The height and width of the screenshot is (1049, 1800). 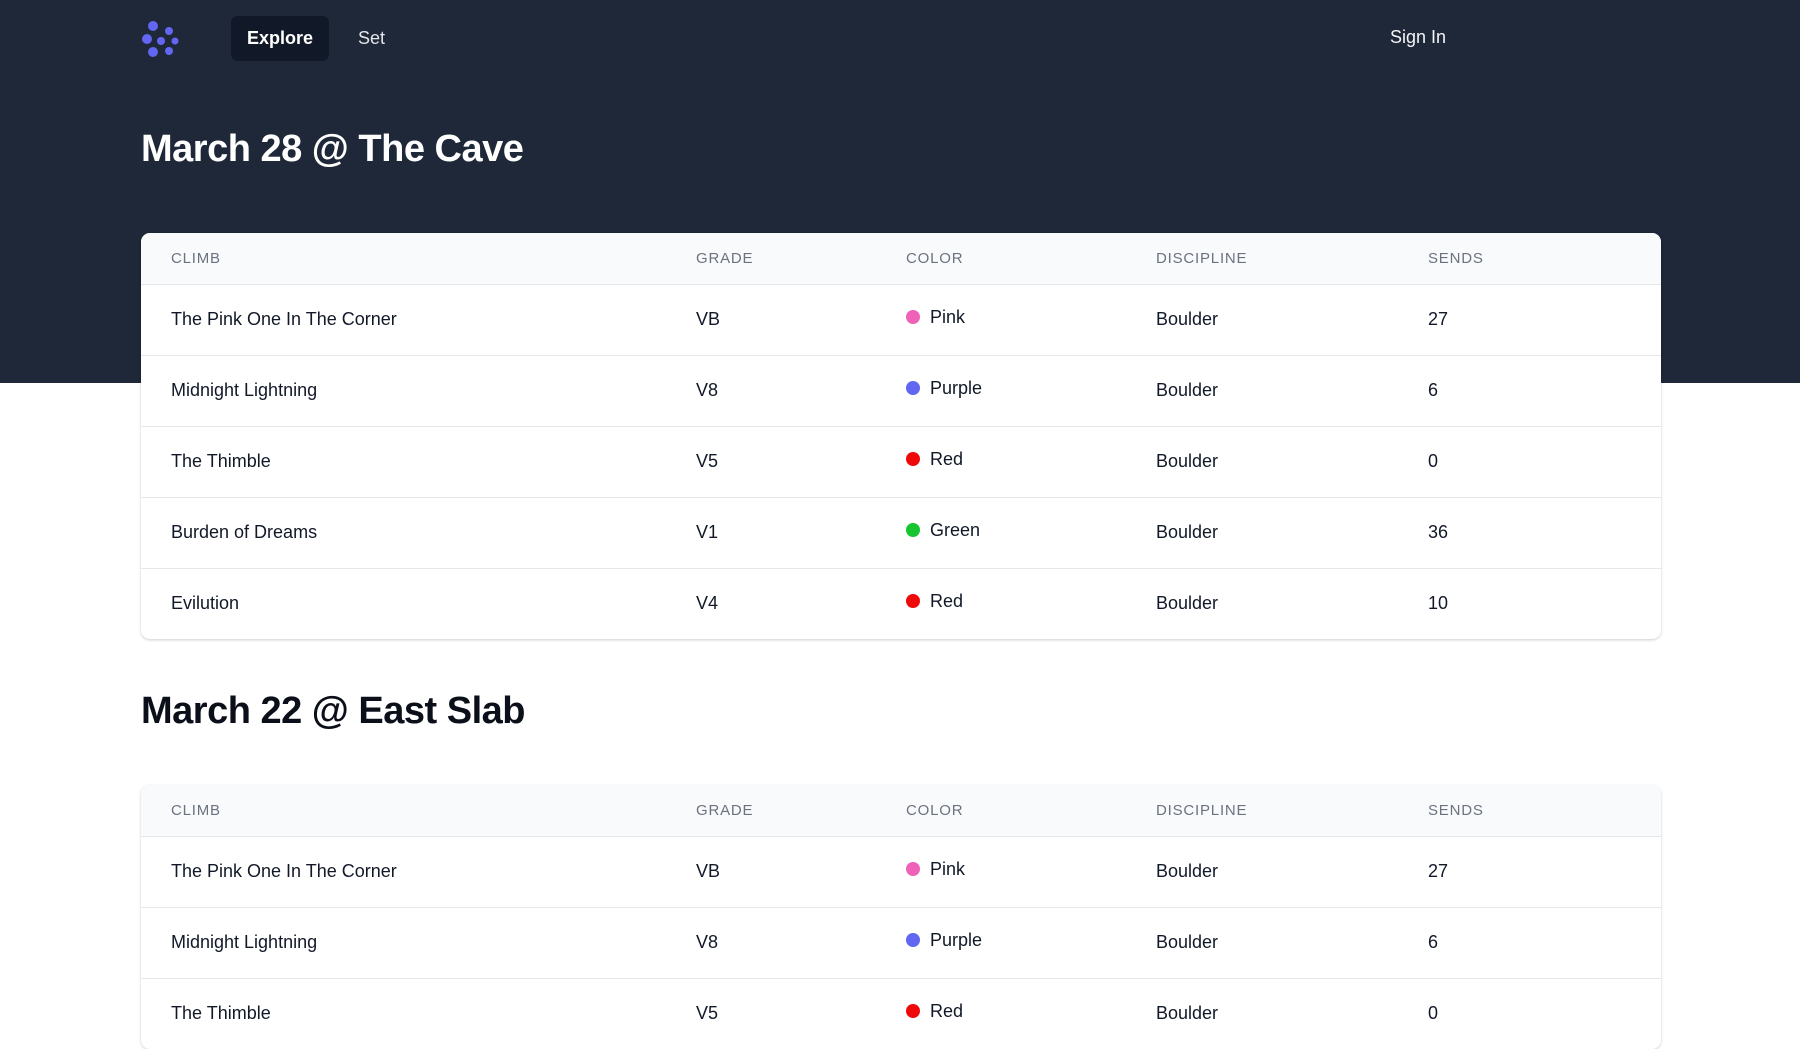 What do you see at coordinates (280, 38) in the screenshot?
I see `nav-explore-link: Explore` at bounding box center [280, 38].